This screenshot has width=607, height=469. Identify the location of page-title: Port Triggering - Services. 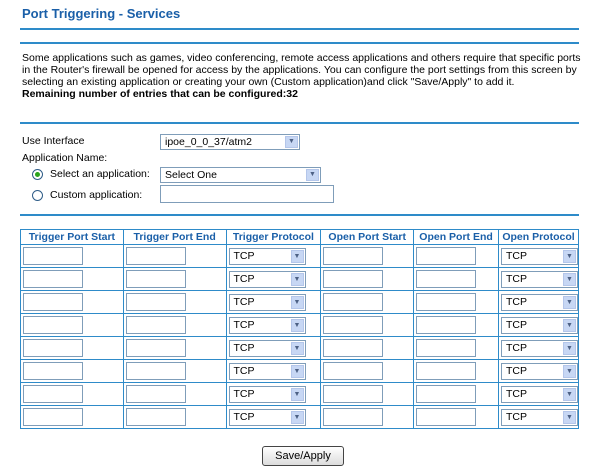
(101, 13).